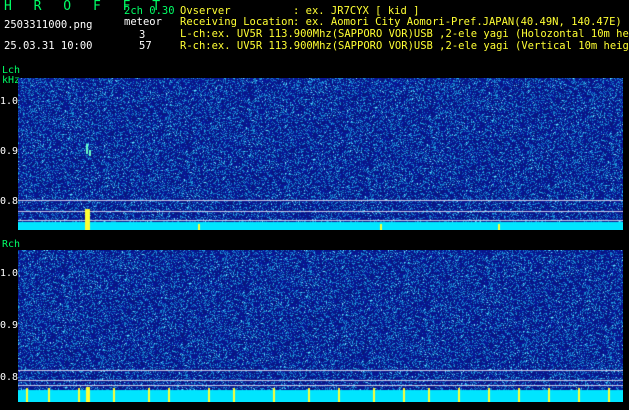 Image resolution: width=629 pixels, height=410 pixels. Describe the element at coordinates (9, 377) in the screenshot. I see `rch-ytick-2: 0.8` at that location.